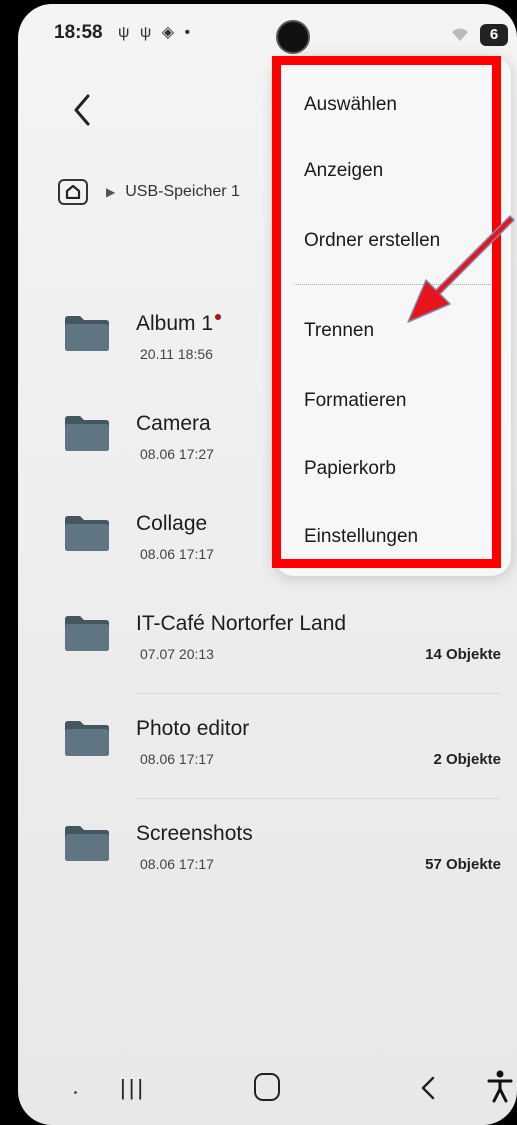 The image size is (517, 1125). Describe the element at coordinates (173, 423) in the screenshot. I see `folder-name: Camera` at that location.